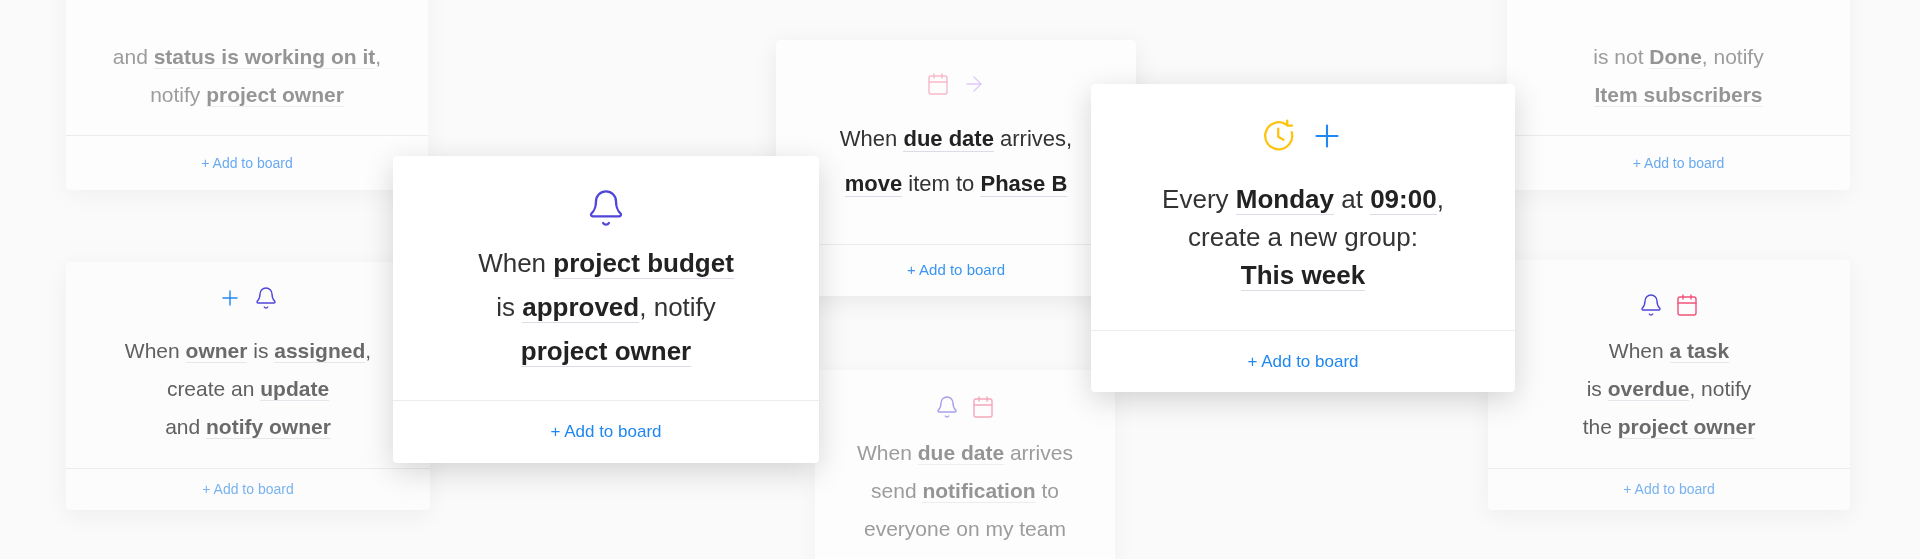 The image size is (1920, 559). I want to click on rule-text: When due date arrives, so click(965, 453).